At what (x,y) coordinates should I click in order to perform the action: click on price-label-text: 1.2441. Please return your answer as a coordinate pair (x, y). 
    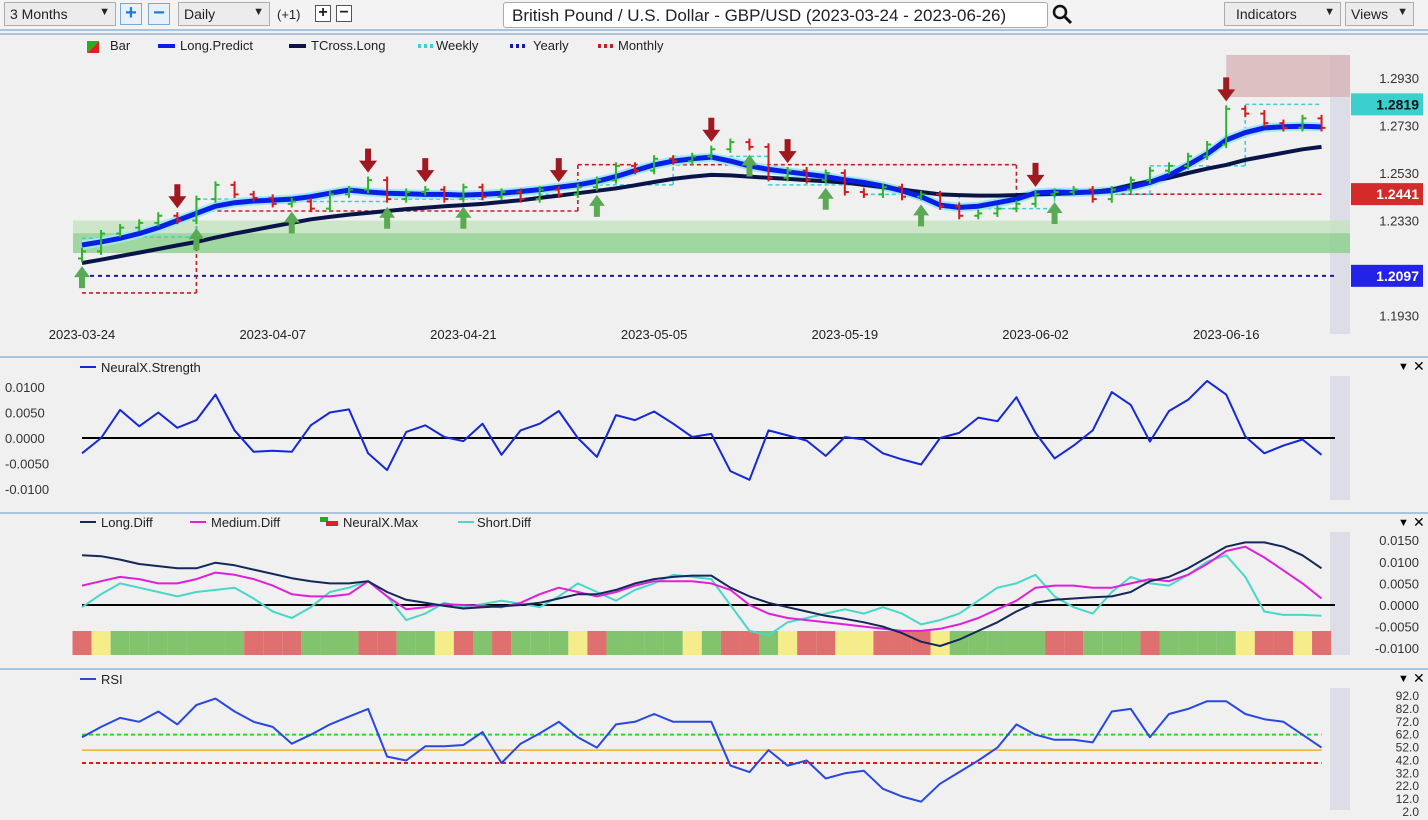
    Looking at the image, I should click on (1397, 194).